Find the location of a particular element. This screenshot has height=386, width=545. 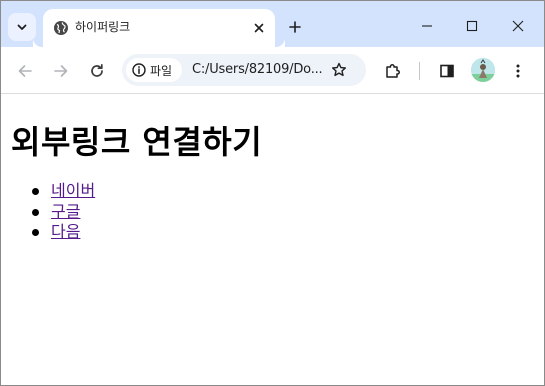

profile-avatar is located at coordinates (483, 70).